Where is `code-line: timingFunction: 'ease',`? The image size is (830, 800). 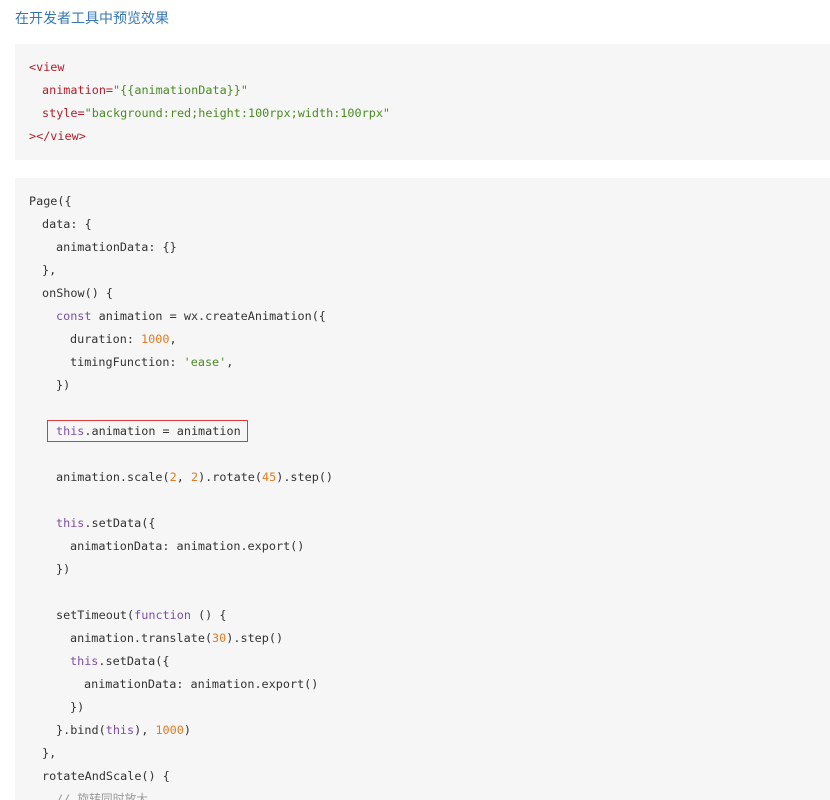 code-line: timingFunction: 'ease', is located at coordinates (131, 362).